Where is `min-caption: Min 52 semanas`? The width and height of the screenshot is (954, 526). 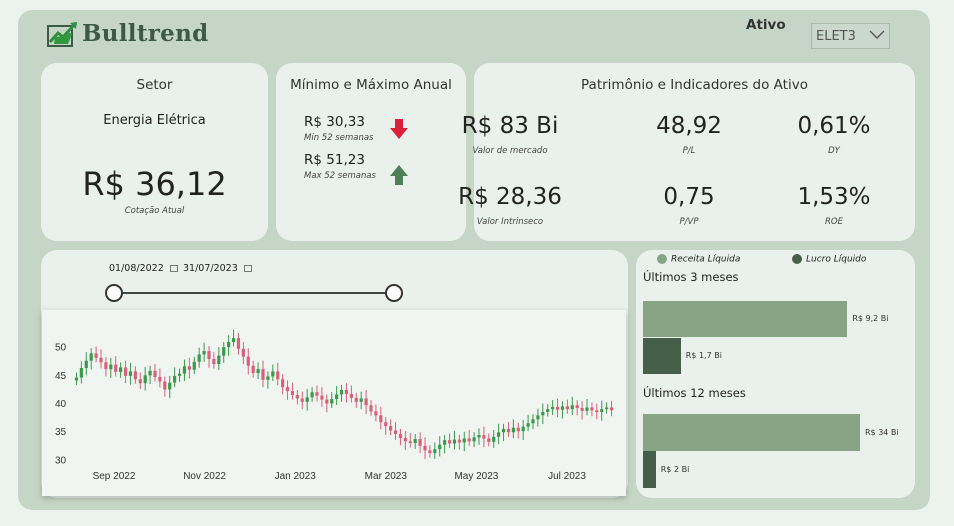 min-caption: Min 52 semanas is located at coordinates (339, 138).